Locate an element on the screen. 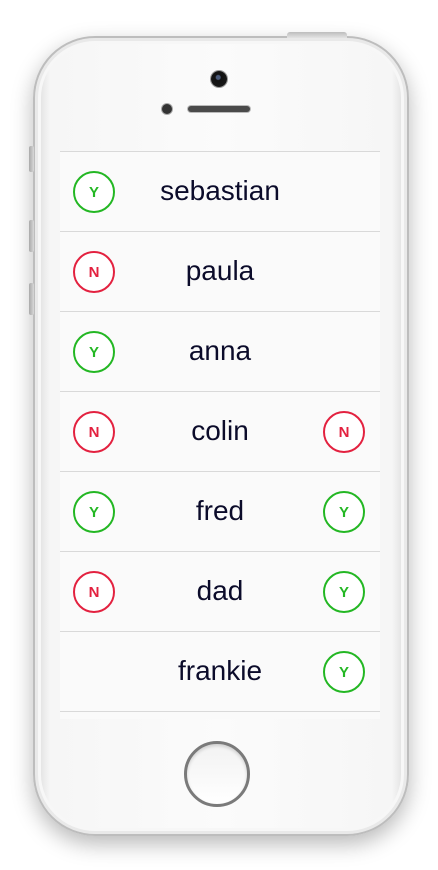  list-item-colin: colin N N is located at coordinates (220, 431).